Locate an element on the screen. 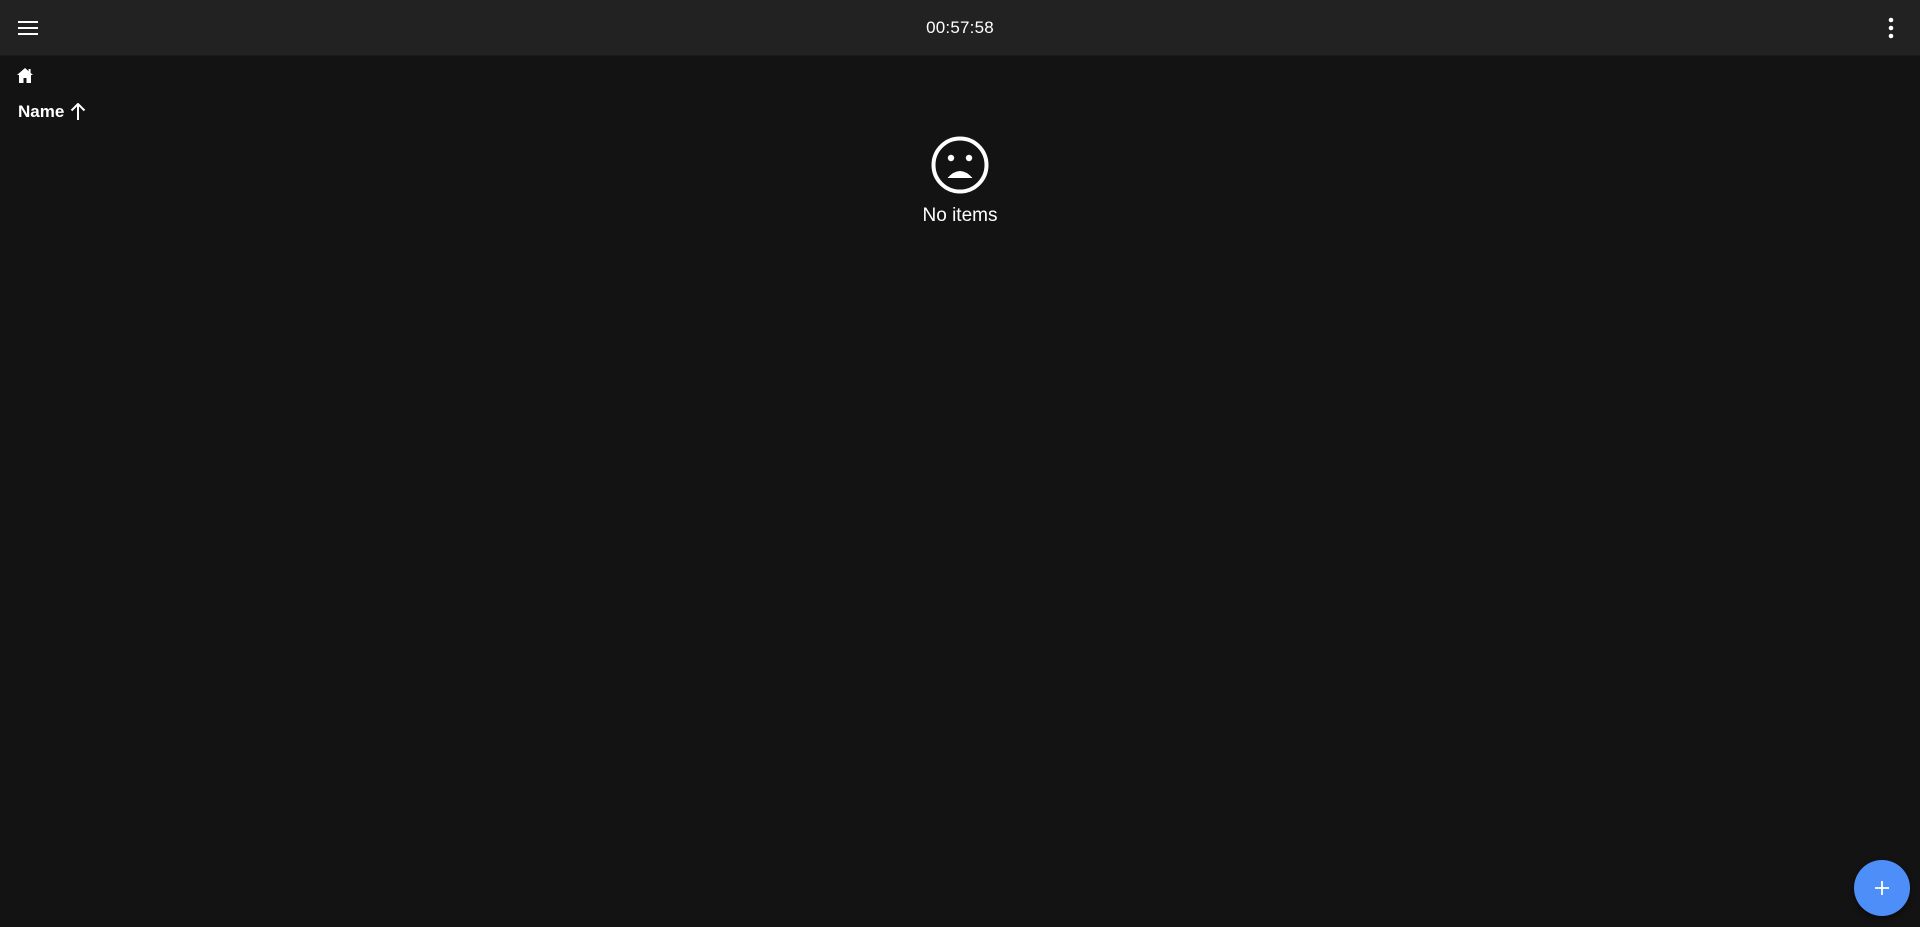 Image resolution: width=1920 pixels, height=927 pixels. plus-icon is located at coordinates (1882, 888).